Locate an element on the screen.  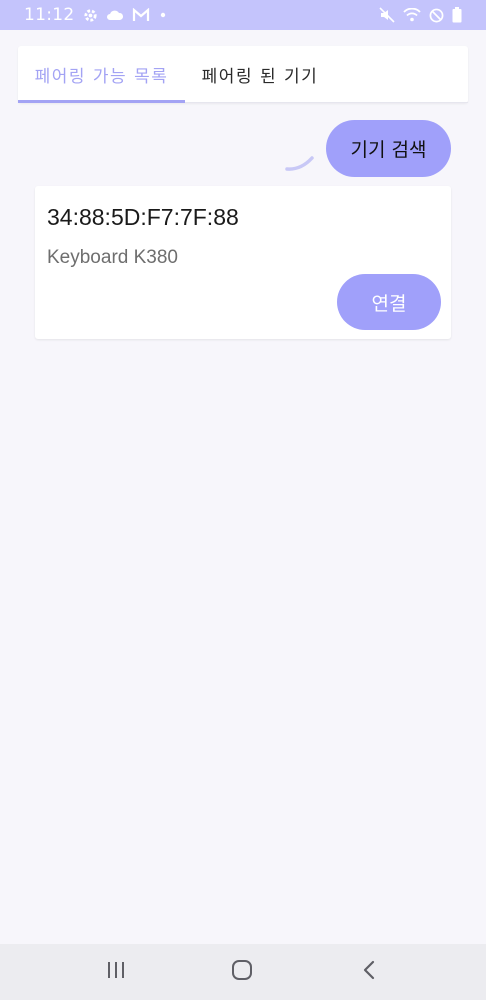
recents-button is located at coordinates (116, 972).